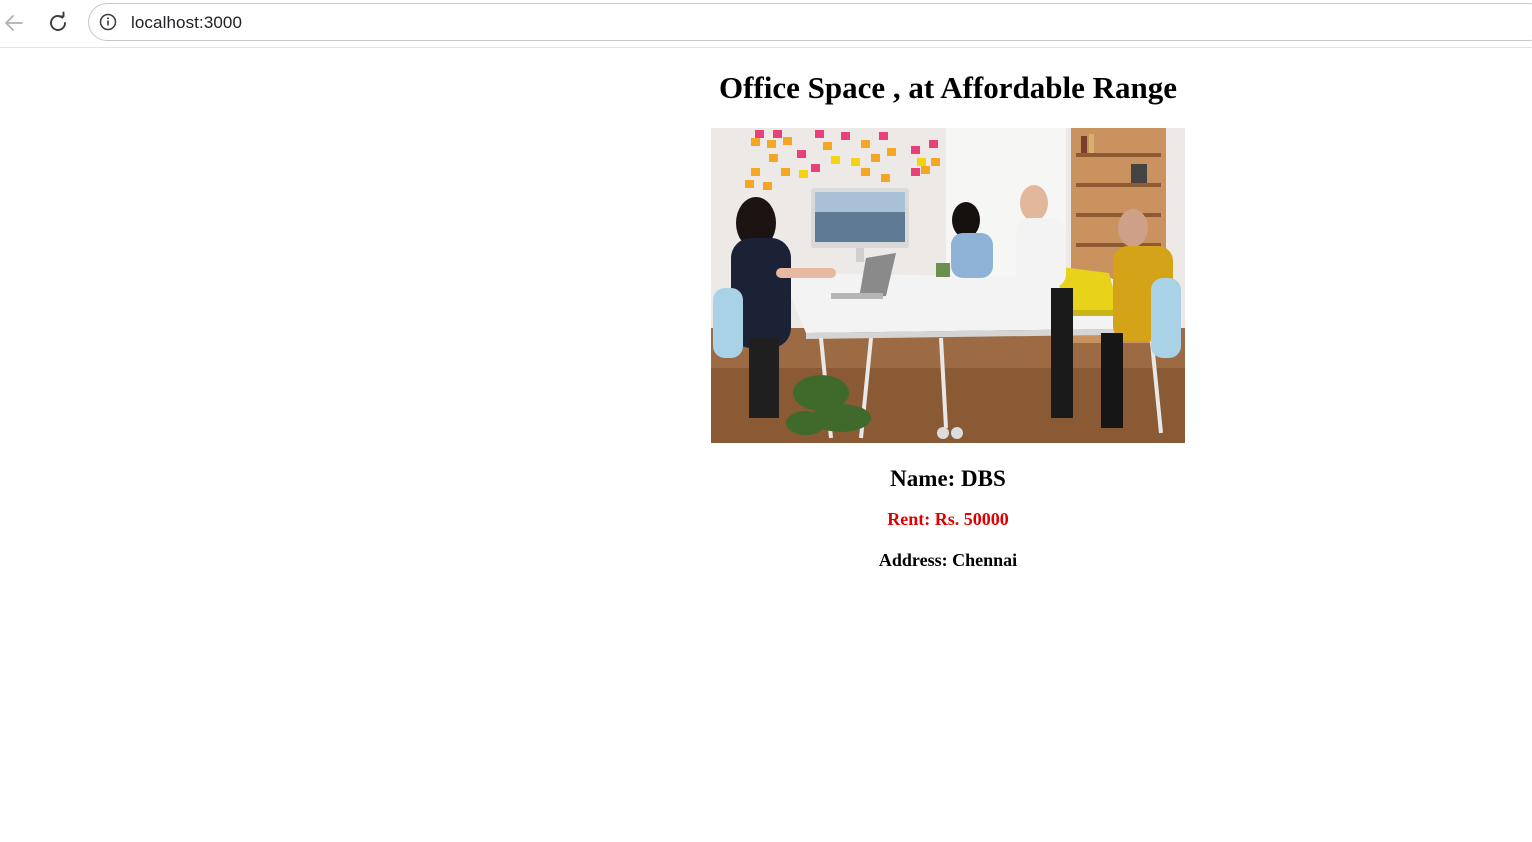 This screenshot has height=842, width=1532. I want to click on office-rent: Rent: Rs. 50000, so click(948, 519).